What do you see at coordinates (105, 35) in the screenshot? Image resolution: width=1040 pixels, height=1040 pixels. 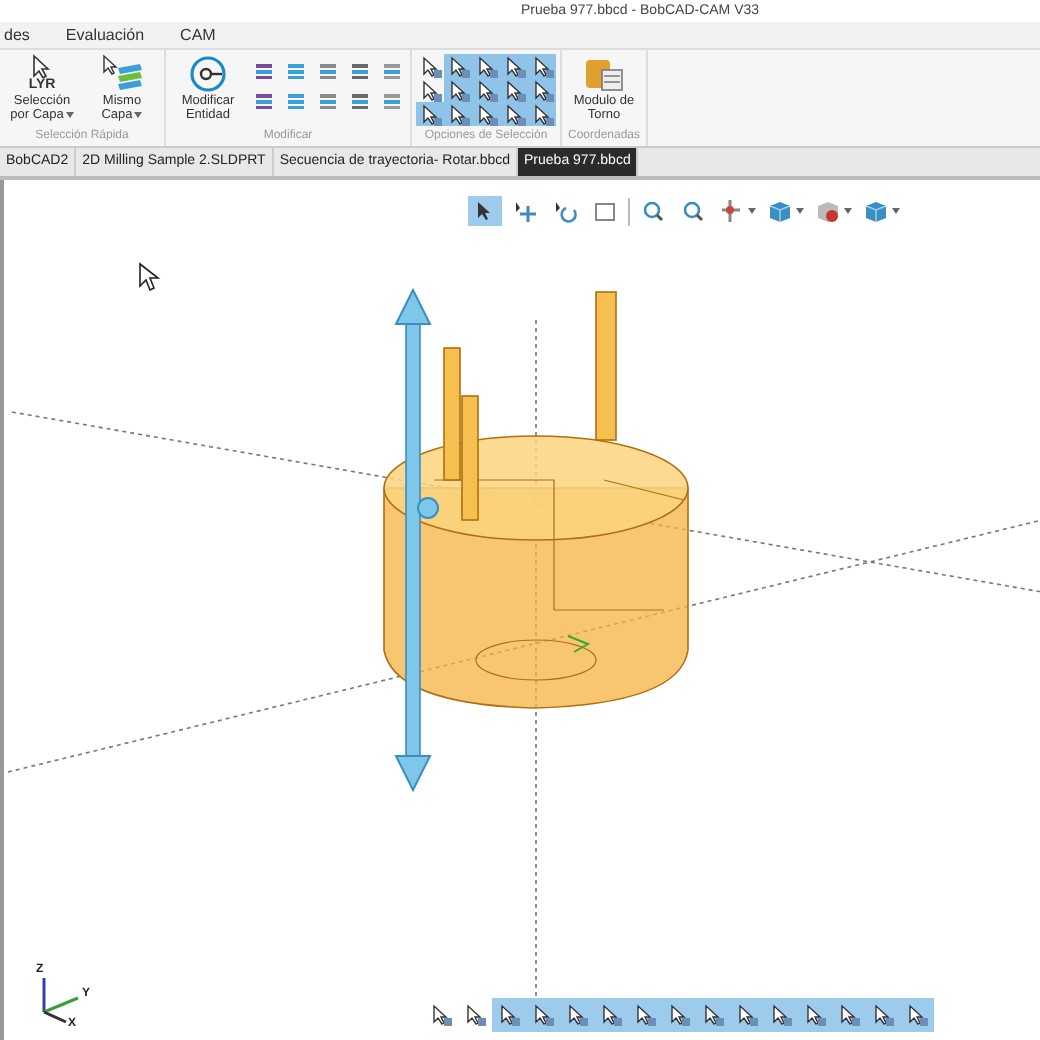 I see `menu-item: Evaluación` at bounding box center [105, 35].